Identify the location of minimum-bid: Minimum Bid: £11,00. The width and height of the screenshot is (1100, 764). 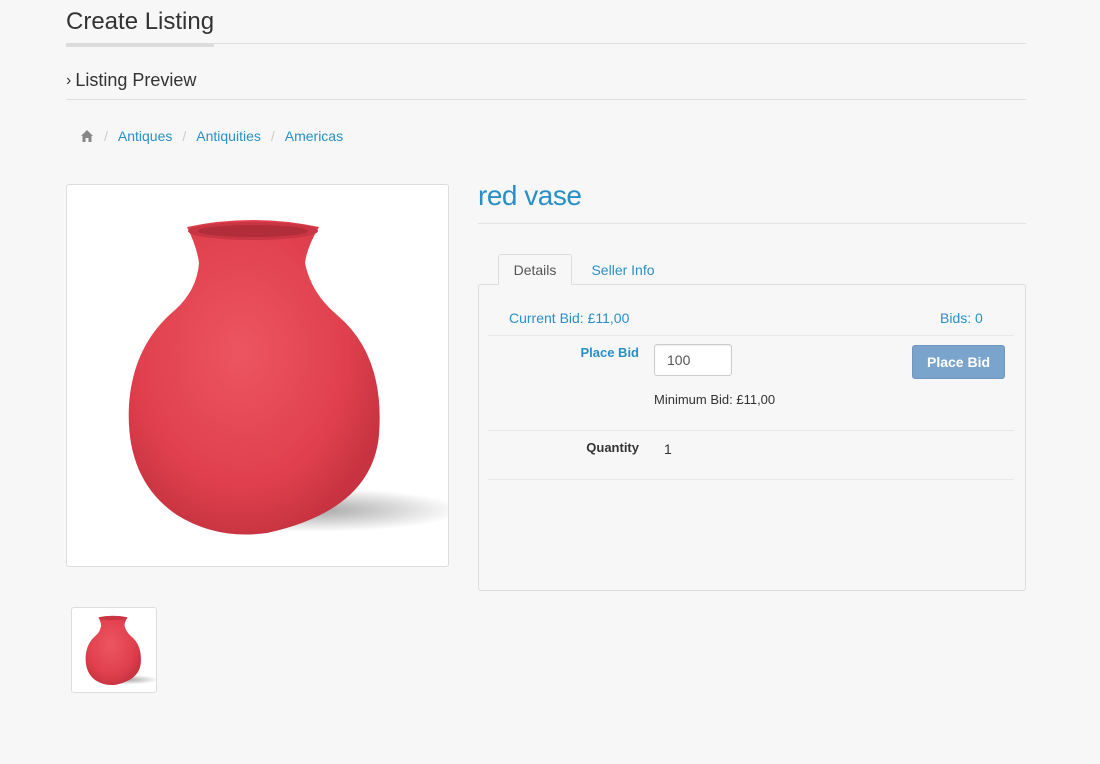
(715, 399).